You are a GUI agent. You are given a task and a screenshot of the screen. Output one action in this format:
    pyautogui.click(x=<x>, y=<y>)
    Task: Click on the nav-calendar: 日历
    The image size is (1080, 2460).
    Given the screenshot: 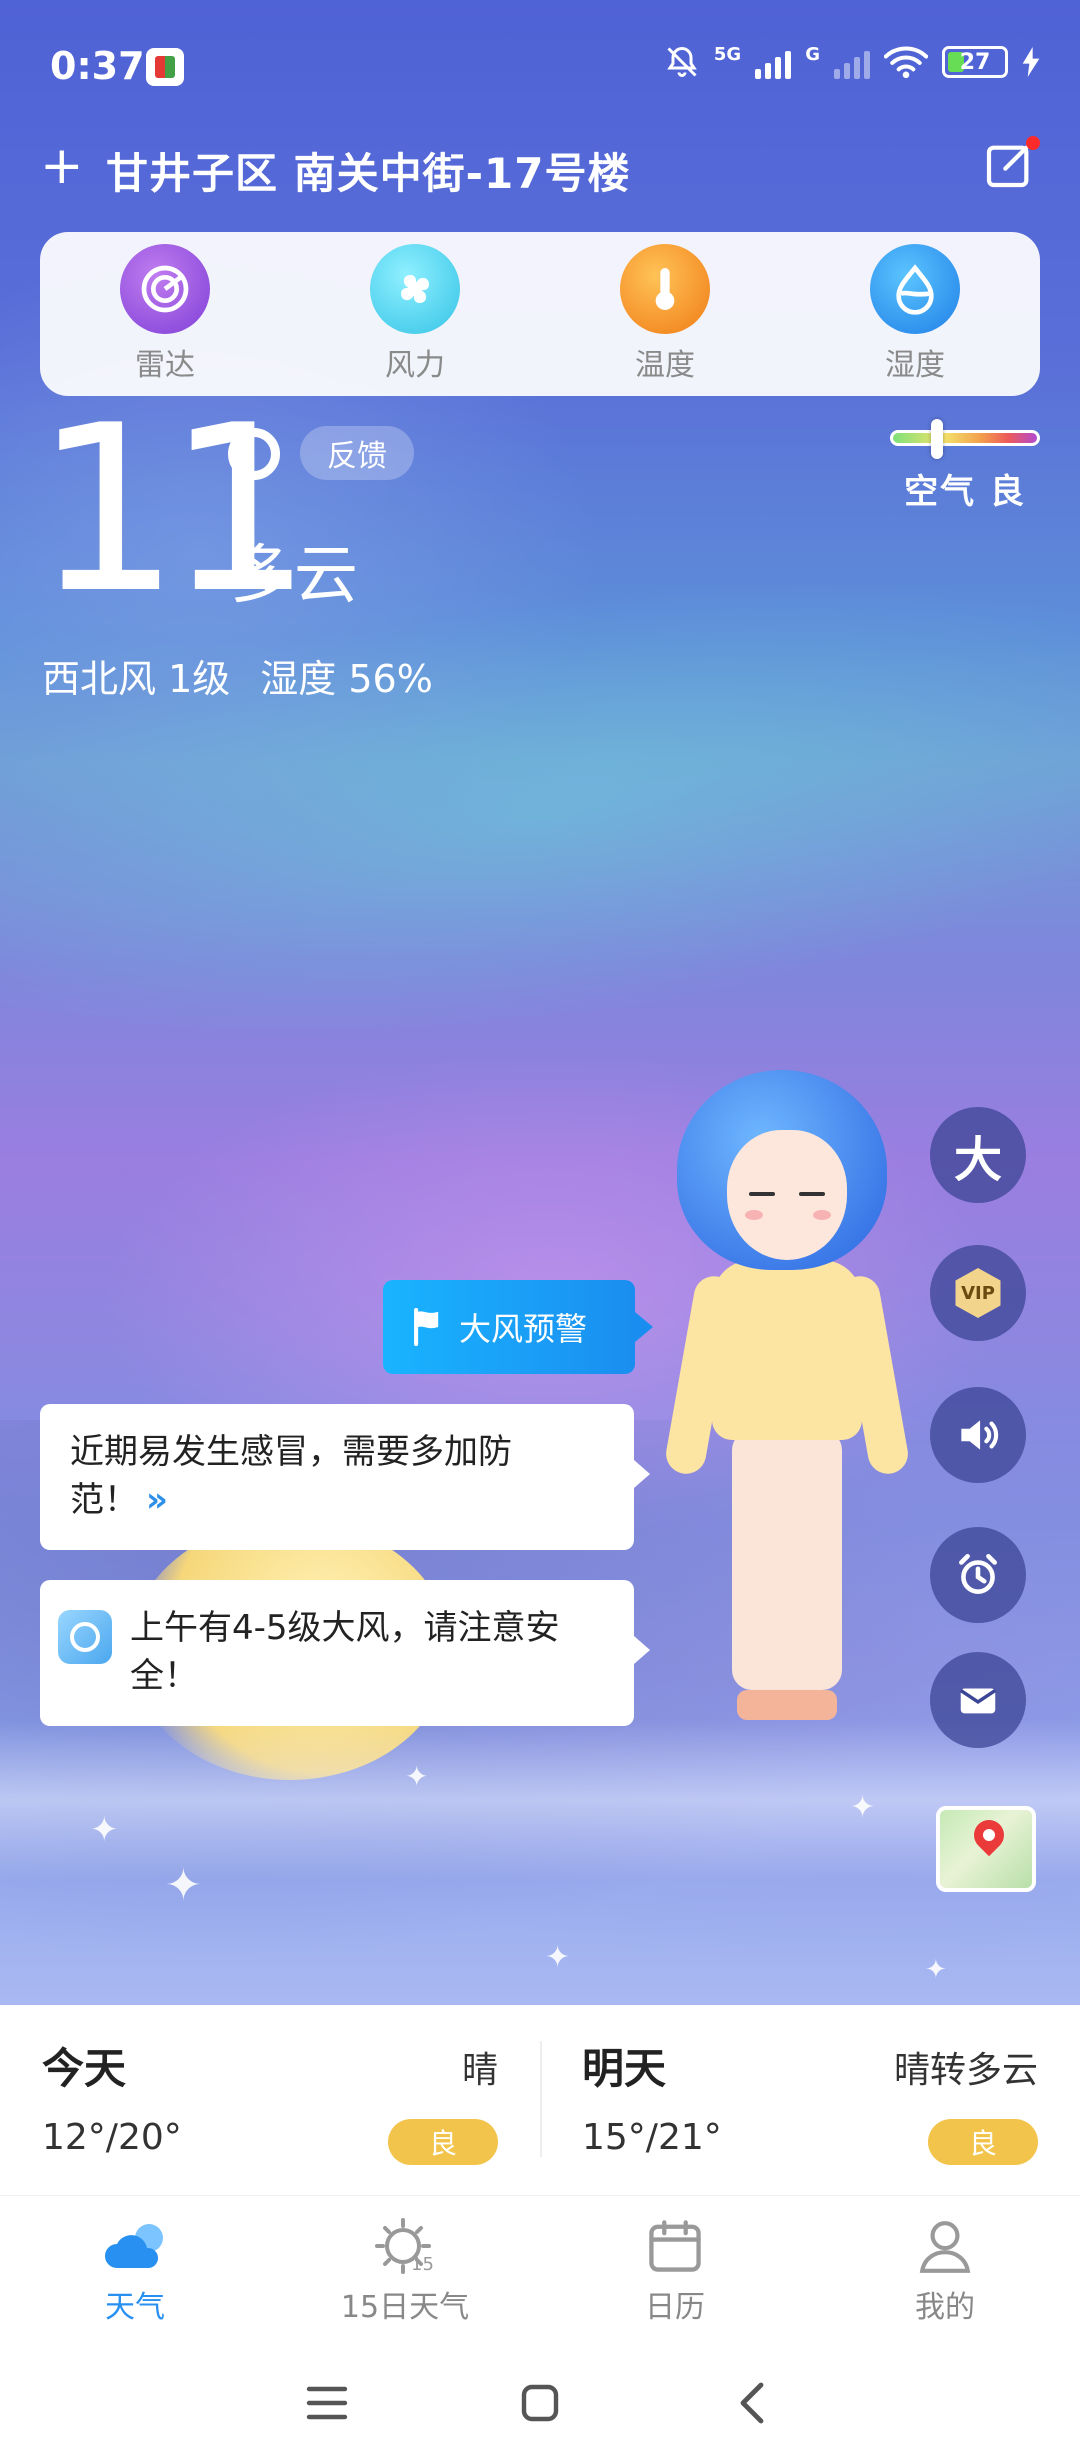 What is the action you would take?
    pyautogui.click(x=675, y=2270)
    